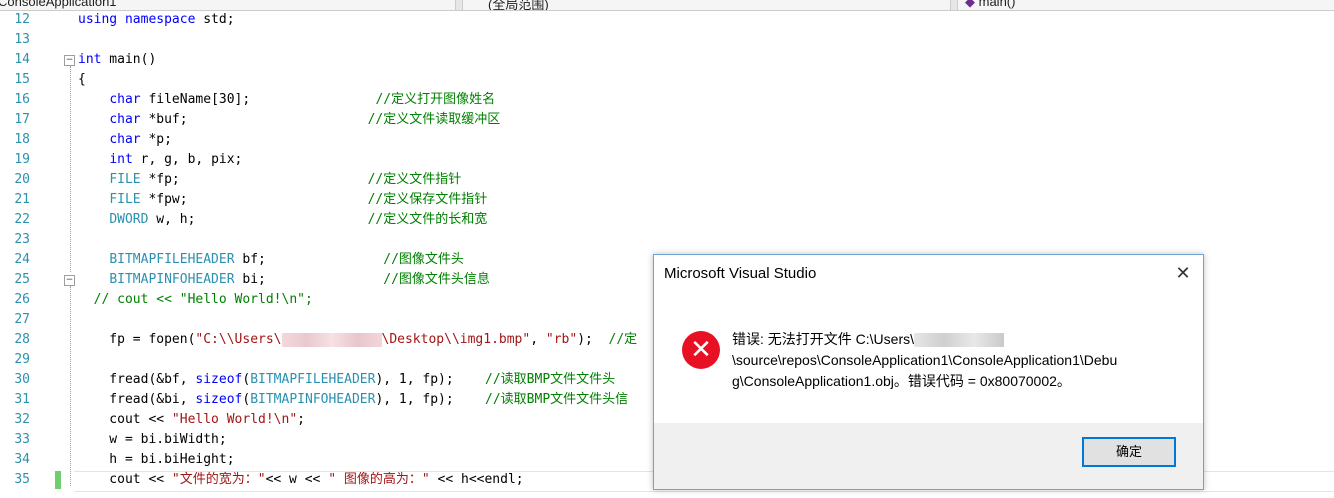 This screenshot has width=1334, height=498. Describe the element at coordinates (667, 100) in the screenshot. I see `code-line: 16 char fileName[30]; //定义打开图像姓名` at that location.